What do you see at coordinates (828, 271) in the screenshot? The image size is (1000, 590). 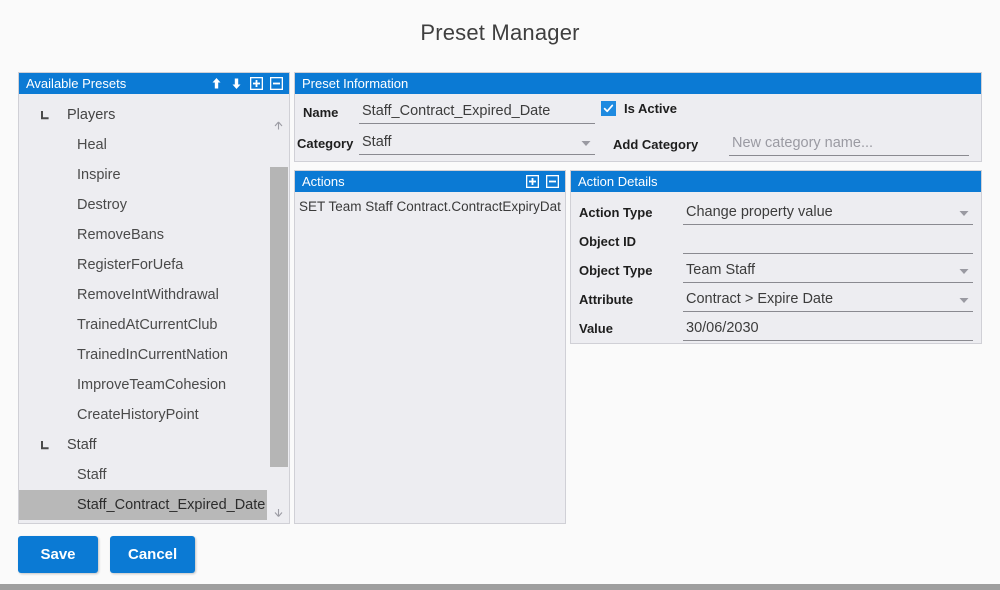 I see `action-detail-select: Team Staff` at bounding box center [828, 271].